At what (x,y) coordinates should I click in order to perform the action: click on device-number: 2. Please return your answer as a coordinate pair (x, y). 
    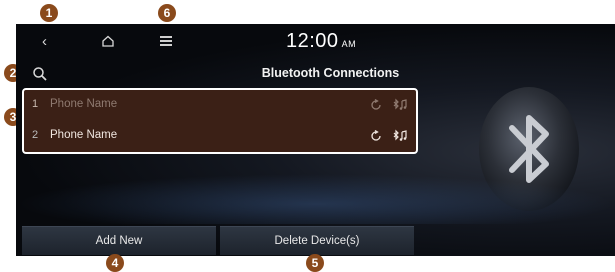
    Looking at the image, I should click on (35, 135).